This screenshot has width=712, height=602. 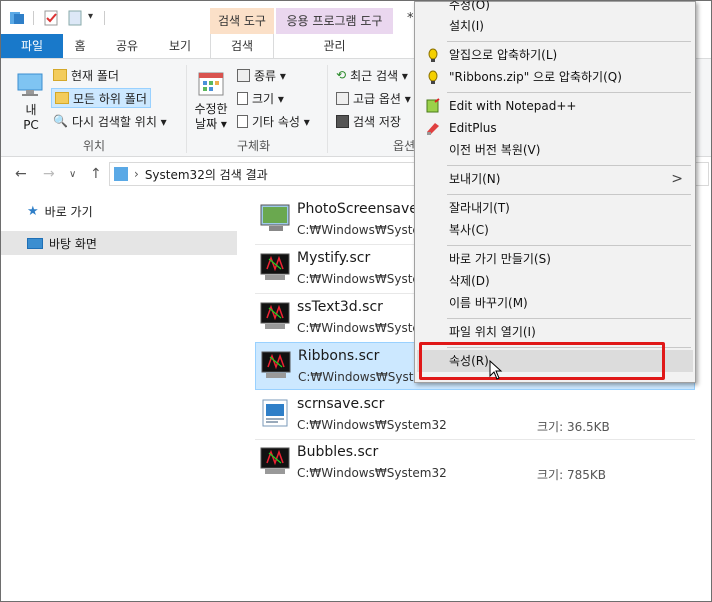 I want to click on menu-item-copy: 복사(C), so click(x=555, y=230).